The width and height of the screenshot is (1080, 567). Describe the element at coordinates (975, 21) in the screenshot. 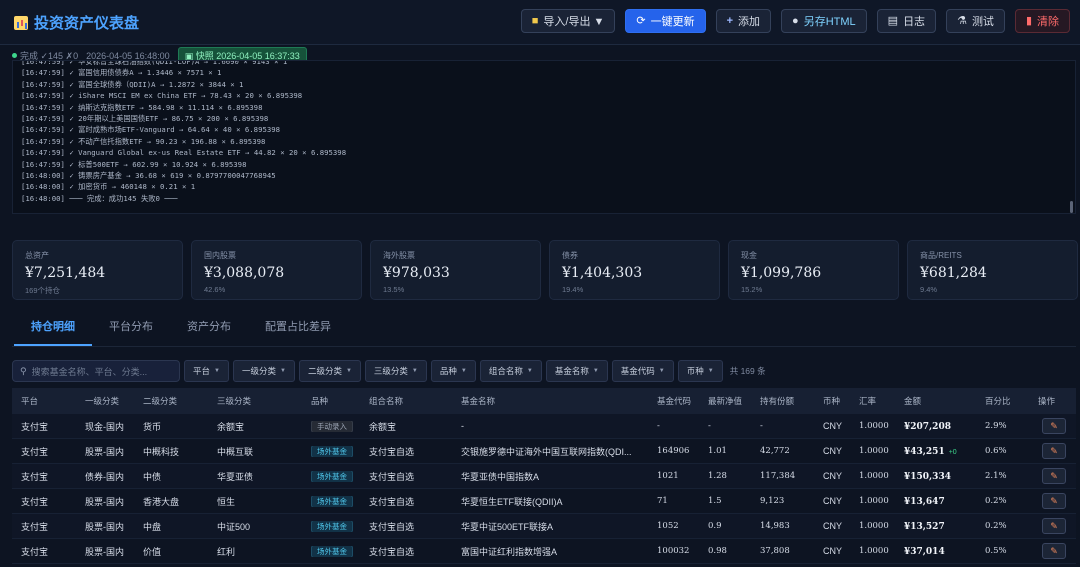

I see `test-button: ⚗ 测试` at that location.